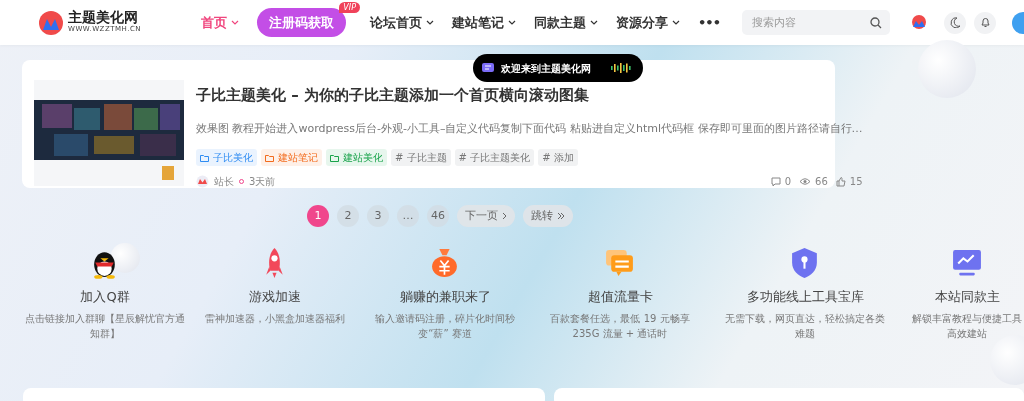 This screenshot has height=401, width=1024. Describe the element at coordinates (840, 181) in the screenshot. I see `thumbs-up-icon` at that location.